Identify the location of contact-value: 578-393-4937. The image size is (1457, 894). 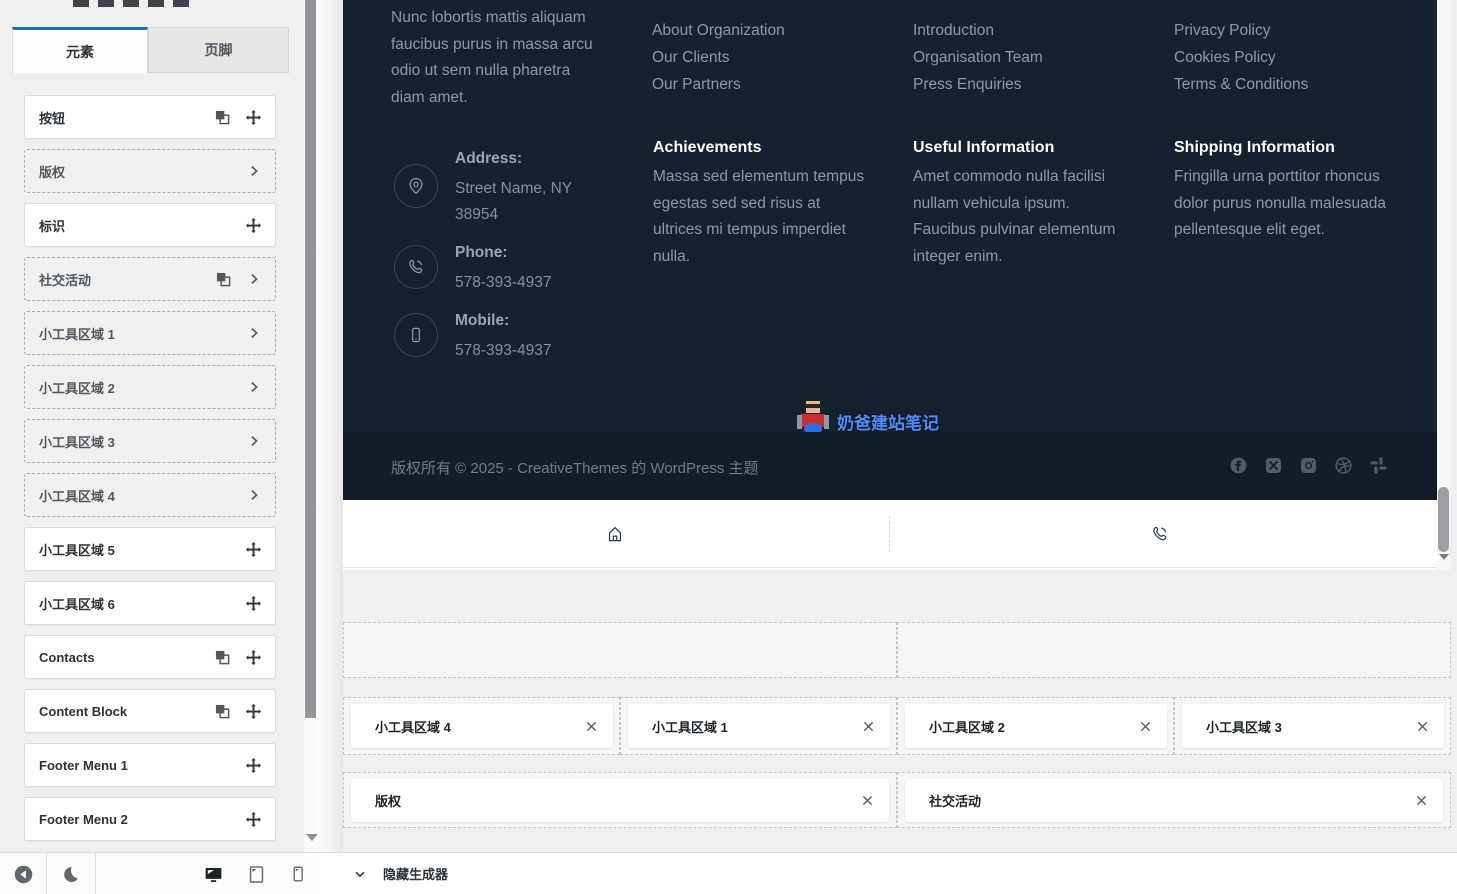
(503, 282).